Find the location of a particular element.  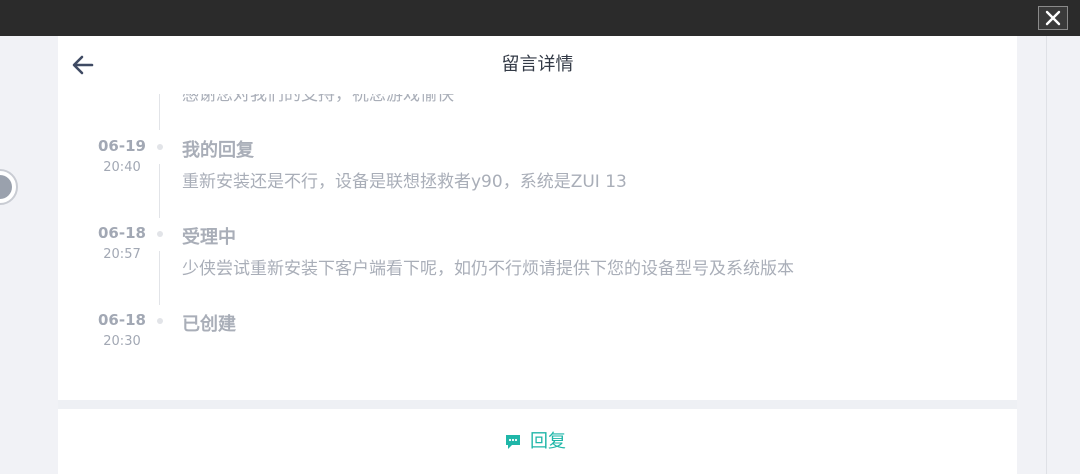

timeline-entry-title: 受理中 is located at coordinates (209, 237).